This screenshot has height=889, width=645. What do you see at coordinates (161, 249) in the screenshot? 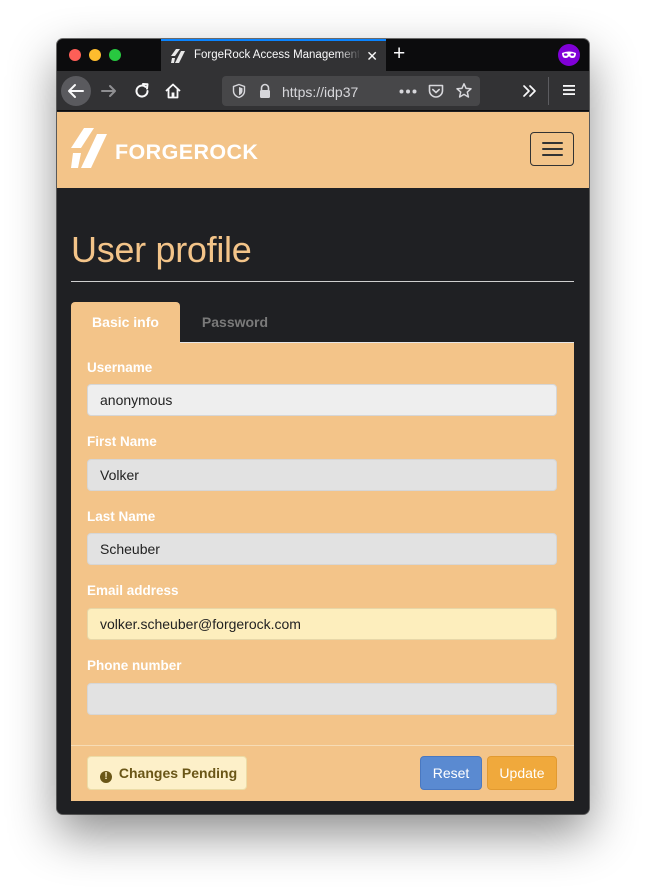
I see `page-title: User profile` at bounding box center [161, 249].